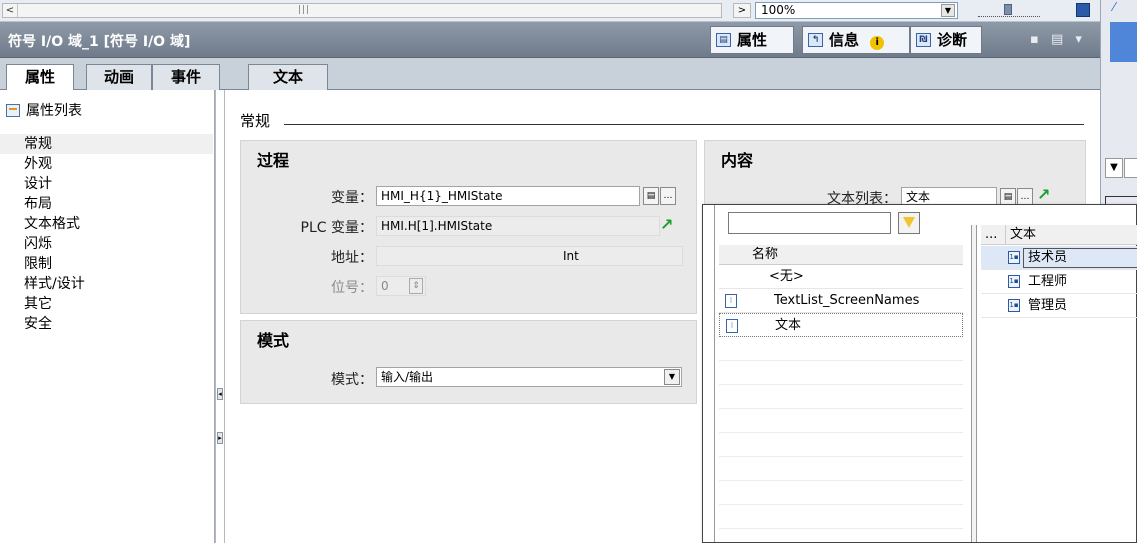  What do you see at coordinates (1048, 281) in the screenshot?
I see `entry-label: 工程师` at bounding box center [1048, 281].